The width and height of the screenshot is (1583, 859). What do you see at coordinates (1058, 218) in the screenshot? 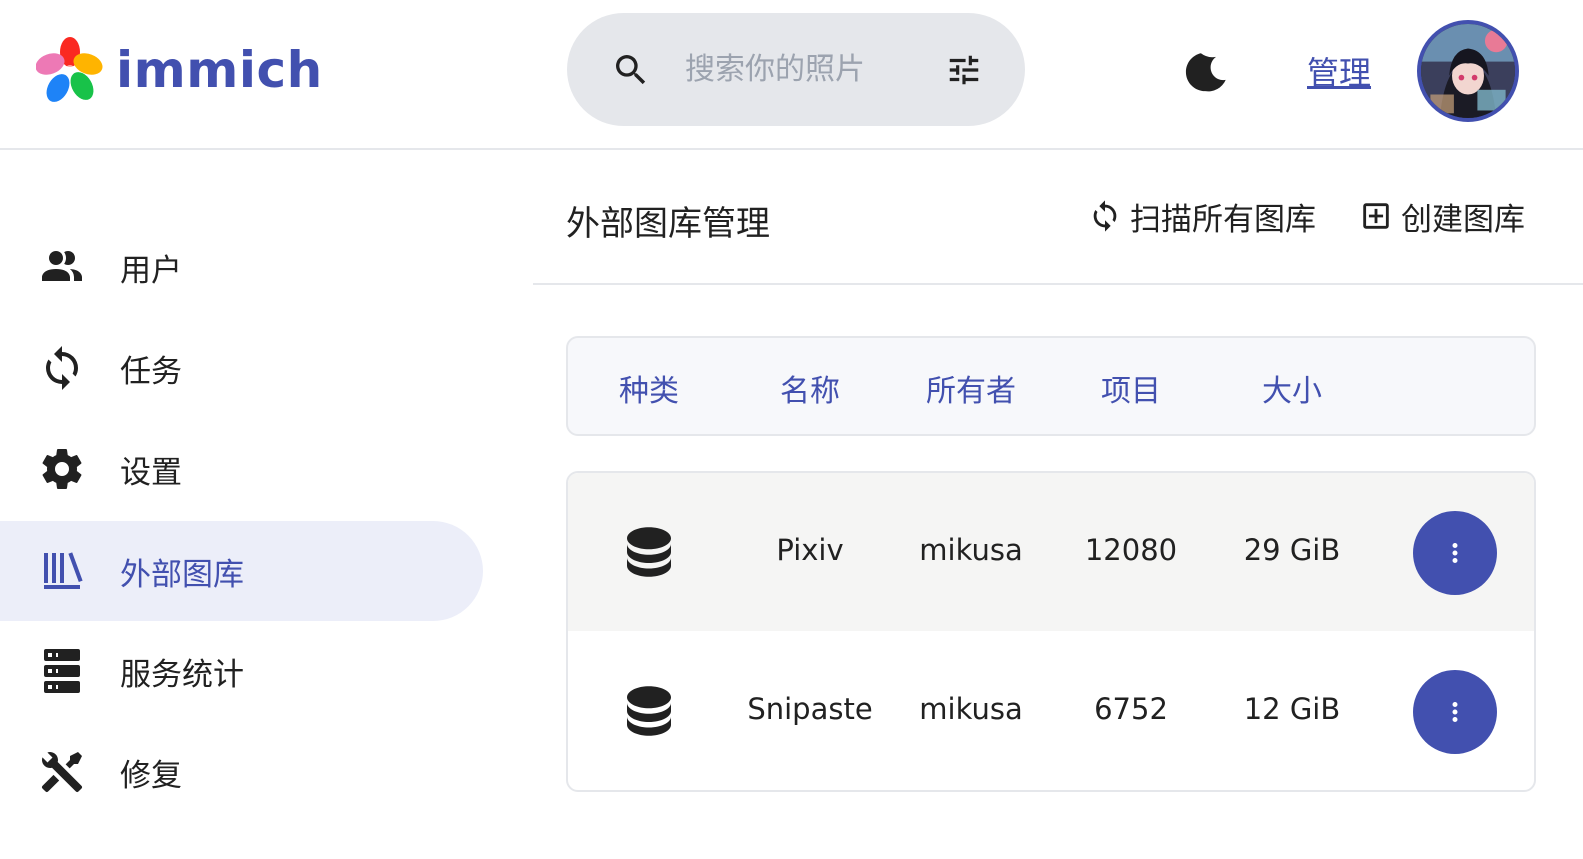
I see `page-header: 外部图库管理 扫描所有图库 创建图库` at bounding box center [1058, 218].